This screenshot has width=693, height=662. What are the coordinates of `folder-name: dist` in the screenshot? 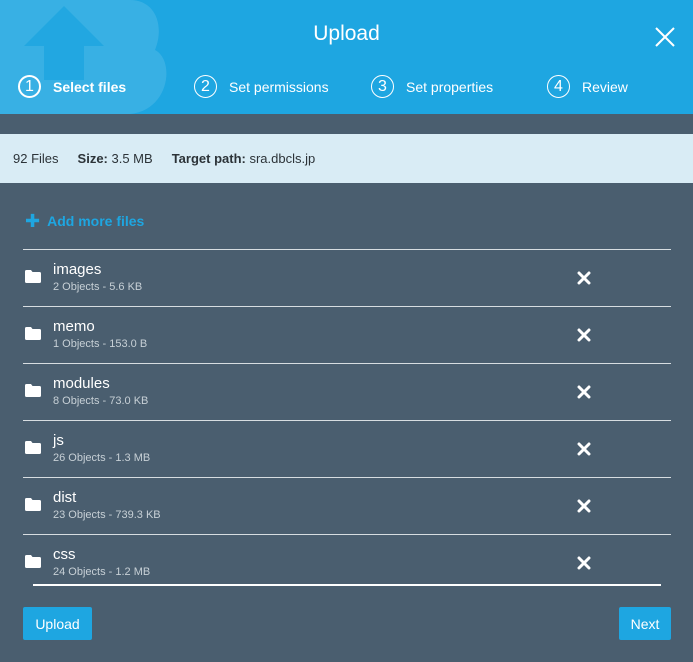 It's located at (65, 497).